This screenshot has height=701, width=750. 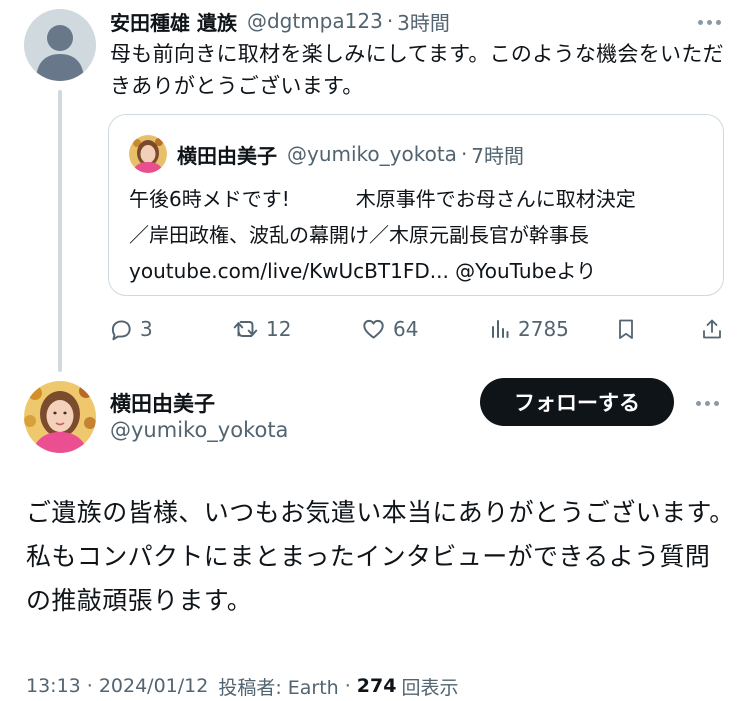 I want to click on reply-count: 3, so click(x=146, y=329).